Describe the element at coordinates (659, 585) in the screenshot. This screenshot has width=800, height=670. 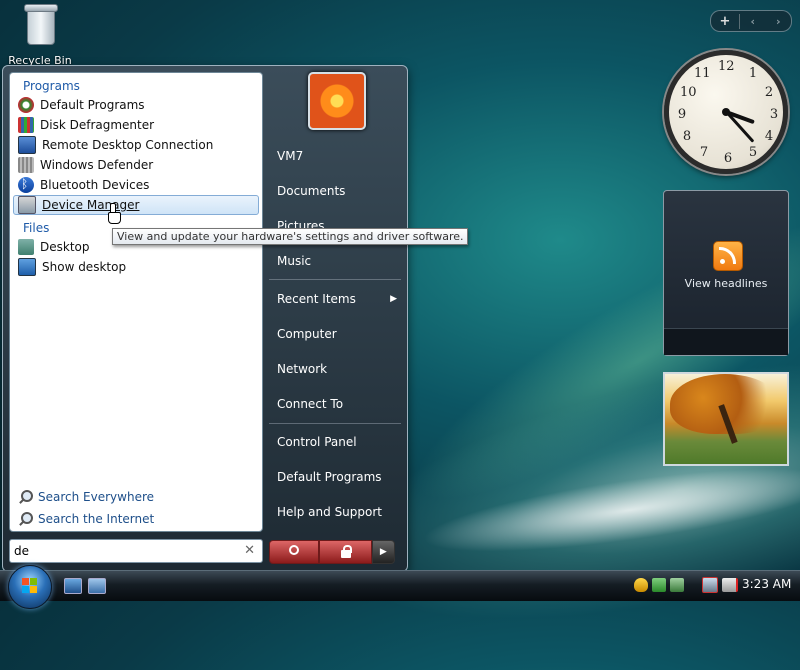
I see `windows-defender-tray-icon` at that location.